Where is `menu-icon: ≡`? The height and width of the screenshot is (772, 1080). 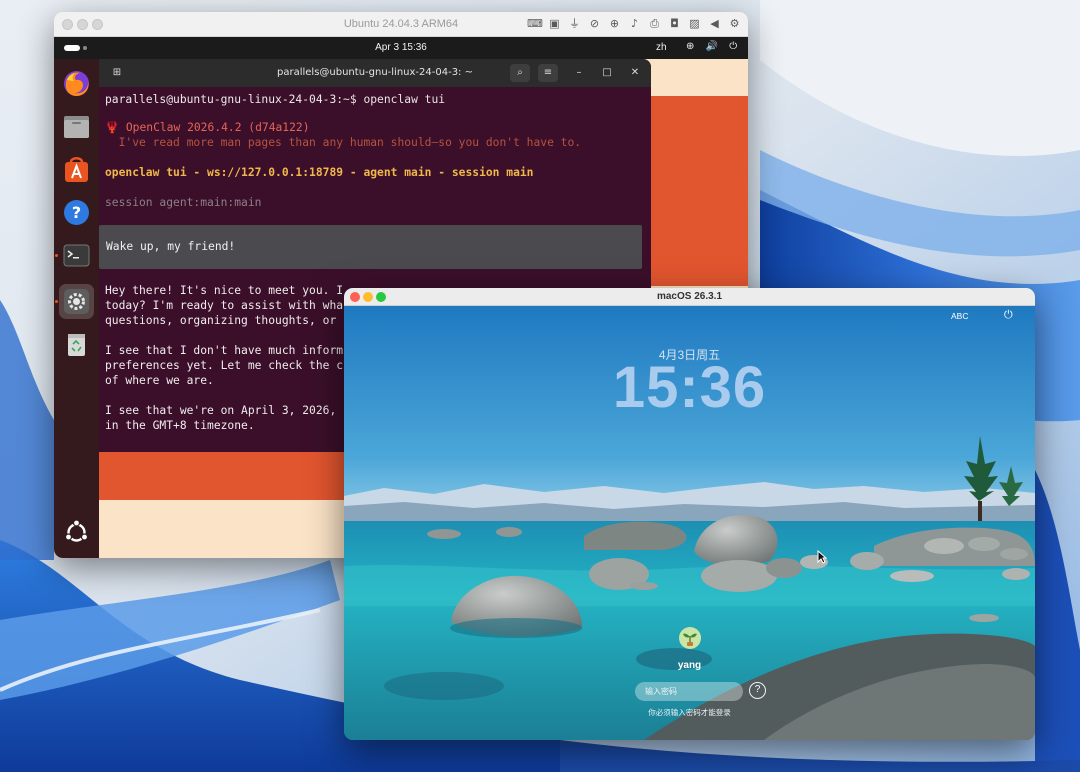
menu-icon: ≡ is located at coordinates (548, 73).